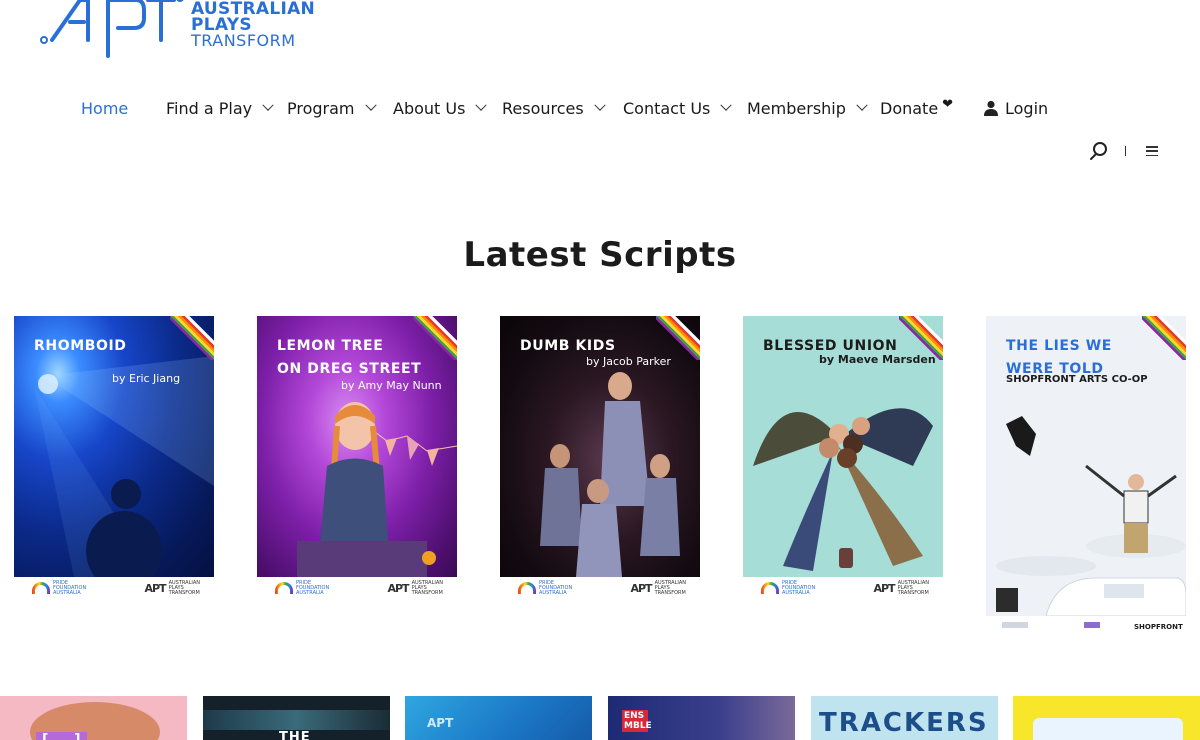 The height and width of the screenshot is (740, 1200). What do you see at coordinates (349, 369) in the screenshot?
I see `script-title-line: ON DREG STREET` at bounding box center [349, 369].